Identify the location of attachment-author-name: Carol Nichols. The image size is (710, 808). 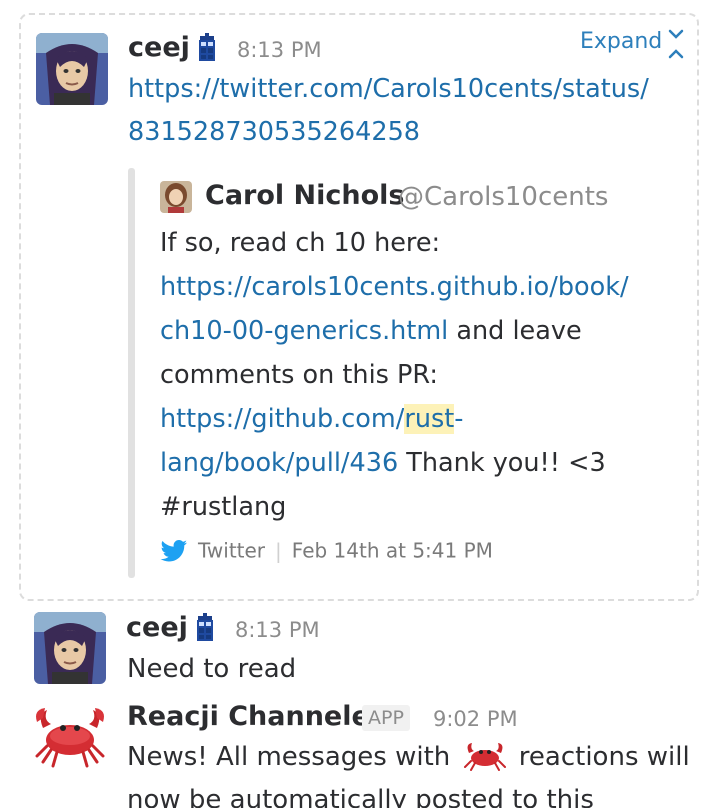
(305, 195).